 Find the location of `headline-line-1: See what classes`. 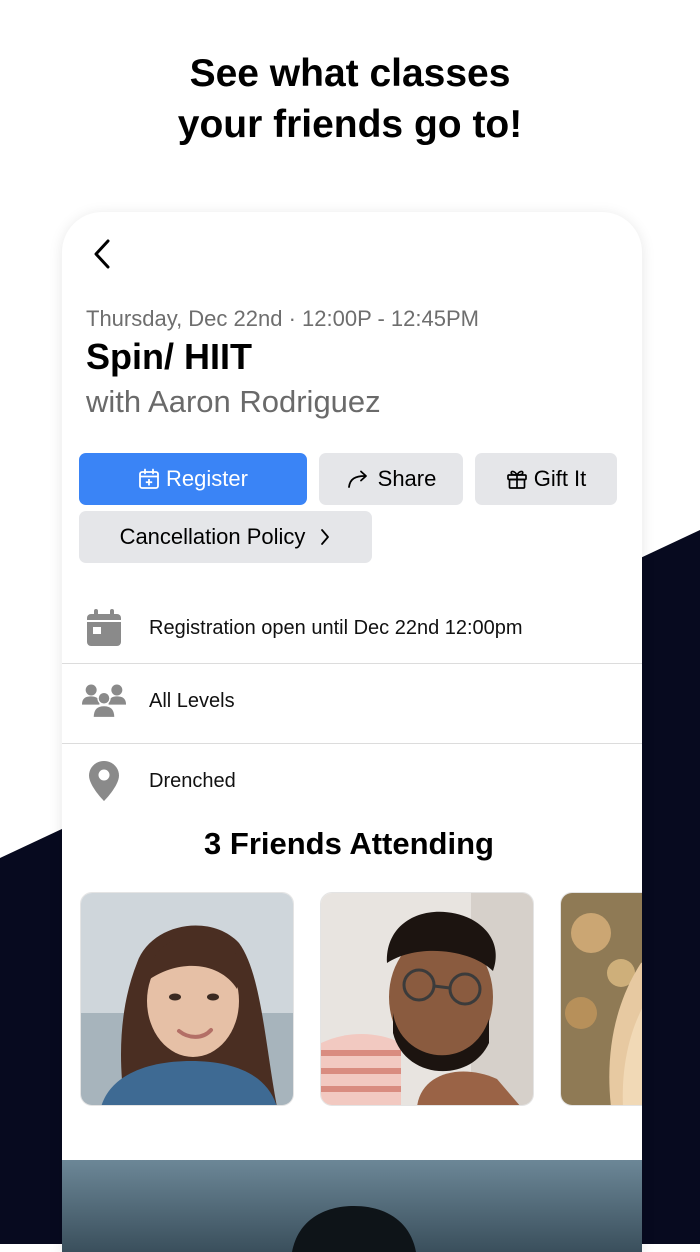

headline-line-1: See what classes is located at coordinates (350, 73).